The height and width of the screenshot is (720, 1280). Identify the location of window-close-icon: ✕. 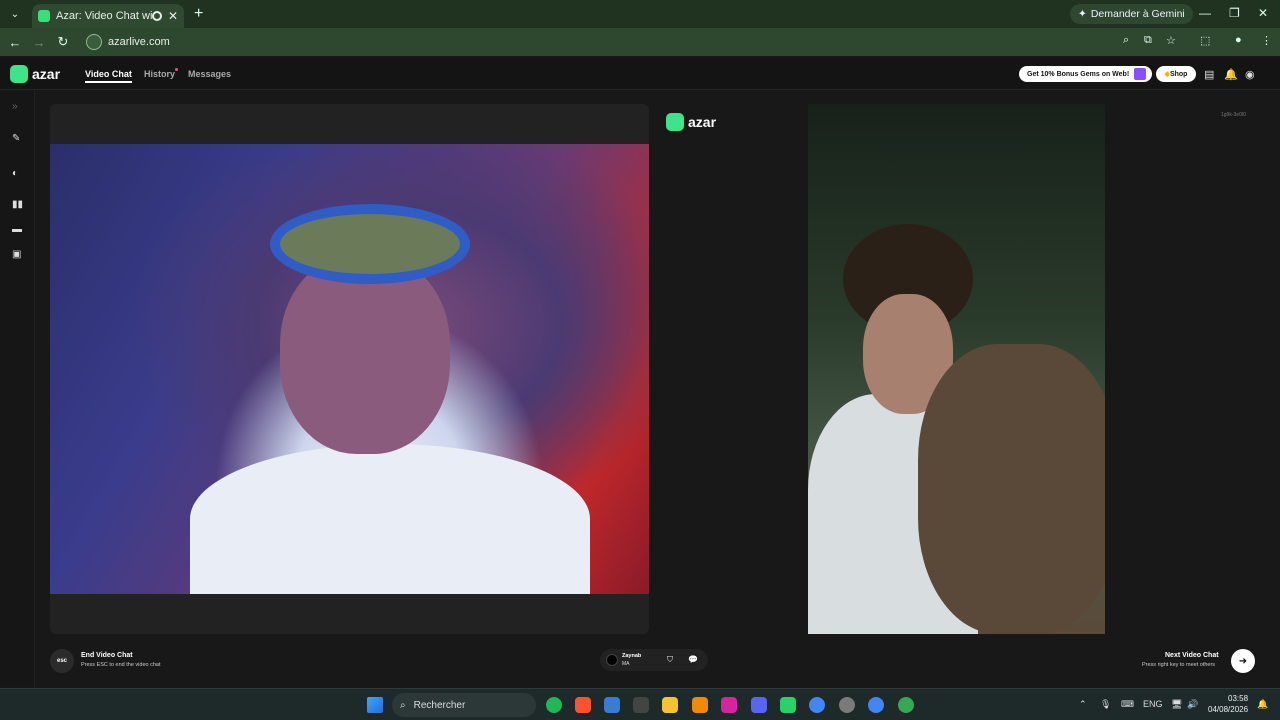
(1263, 13).